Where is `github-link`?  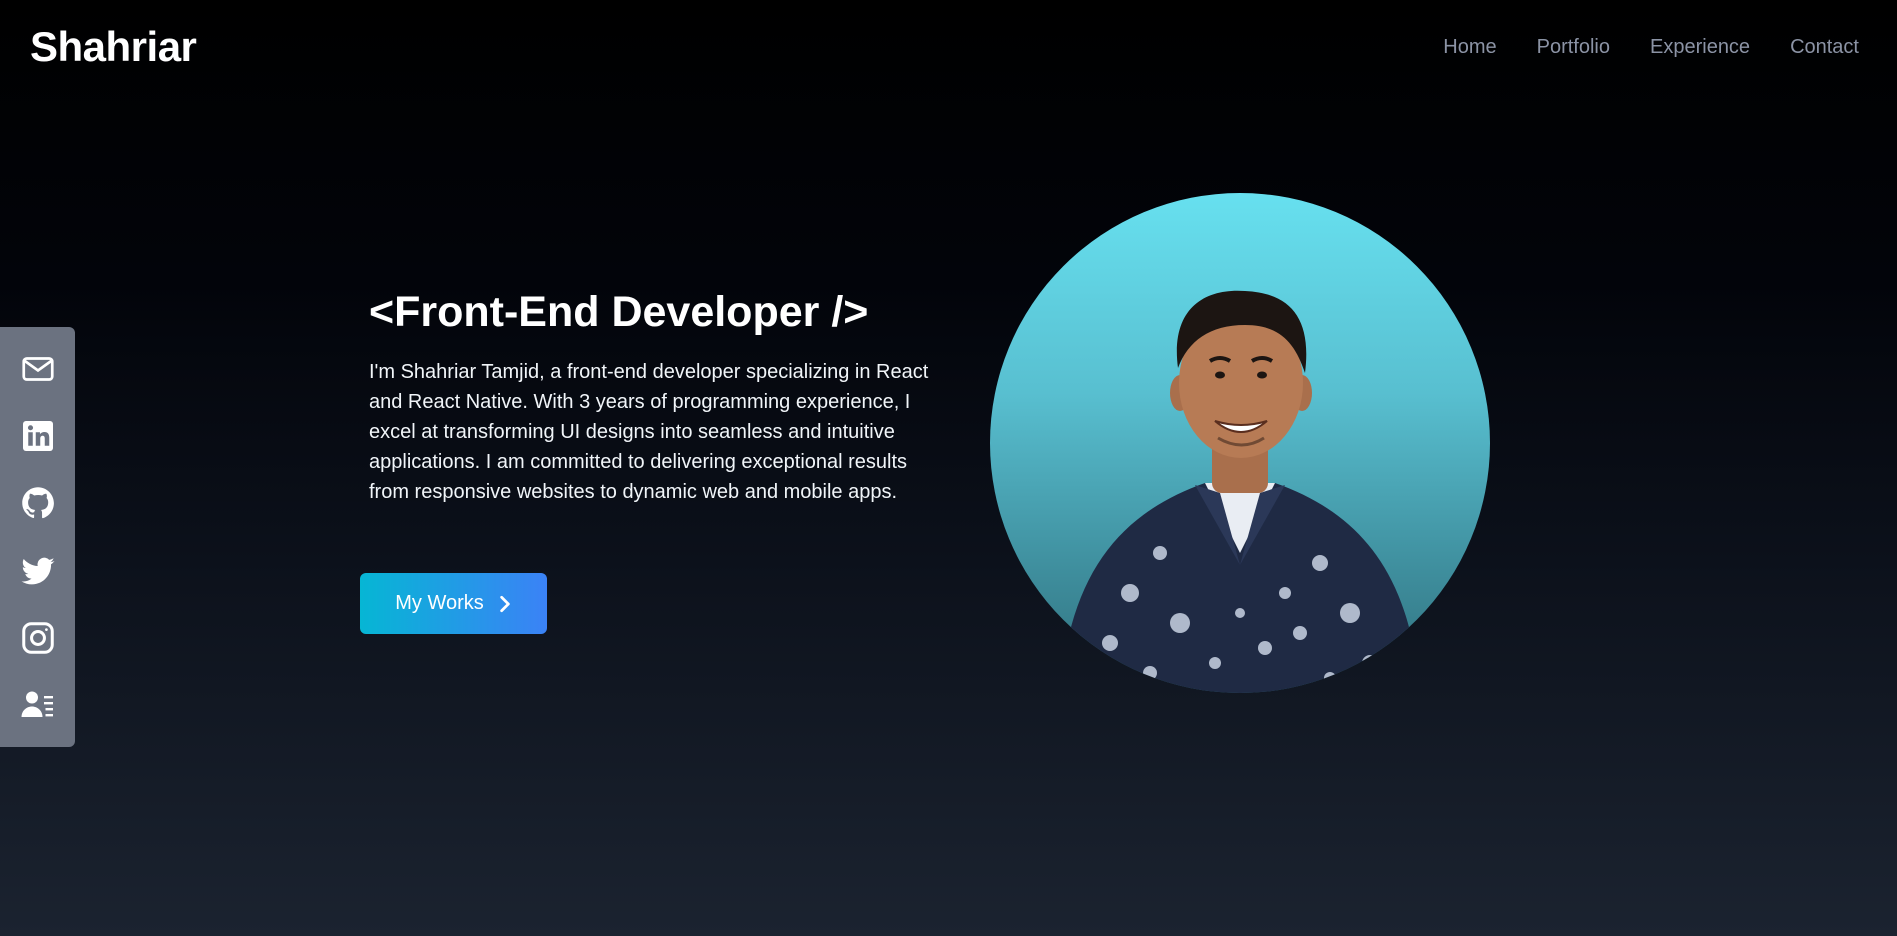 github-link is located at coordinates (38, 503).